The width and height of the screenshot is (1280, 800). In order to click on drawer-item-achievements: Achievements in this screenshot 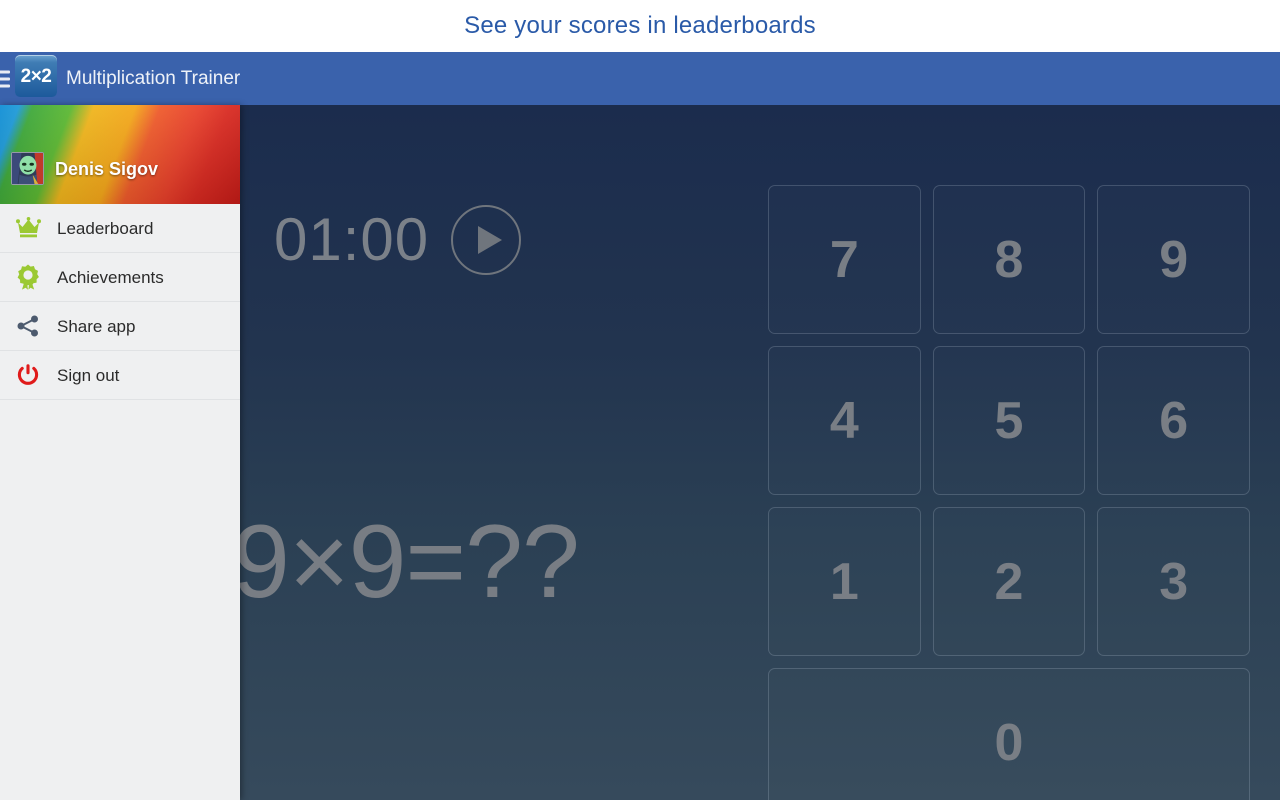, I will do `click(120, 277)`.